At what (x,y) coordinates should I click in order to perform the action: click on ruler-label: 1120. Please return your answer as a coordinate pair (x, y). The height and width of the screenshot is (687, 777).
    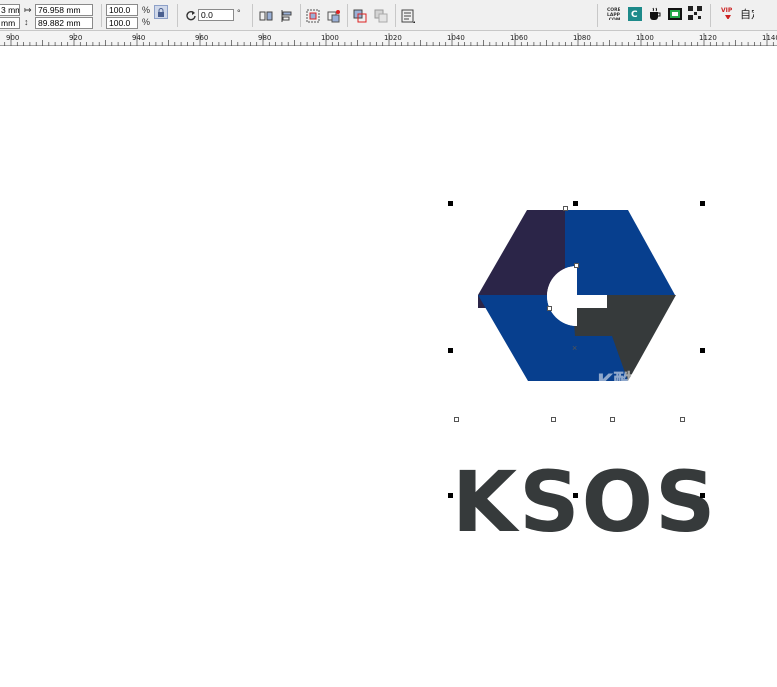
    Looking at the image, I should click on (708, 38).